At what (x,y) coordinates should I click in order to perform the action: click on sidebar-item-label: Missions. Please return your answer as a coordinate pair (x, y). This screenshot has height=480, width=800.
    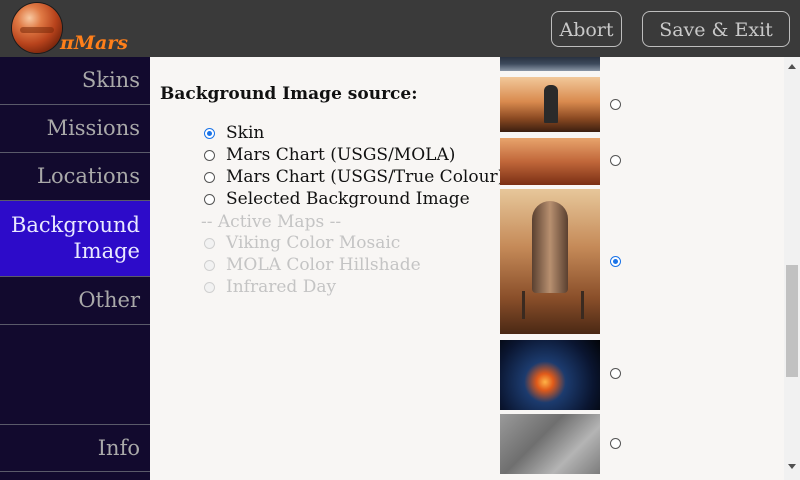
    Looking at the image, I should click on (93, 128).